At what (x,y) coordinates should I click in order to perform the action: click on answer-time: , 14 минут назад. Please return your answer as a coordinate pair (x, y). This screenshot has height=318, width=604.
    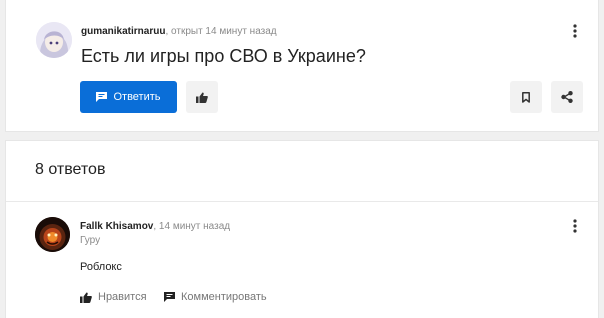
    Looking at the image, I should click on (192, 226).